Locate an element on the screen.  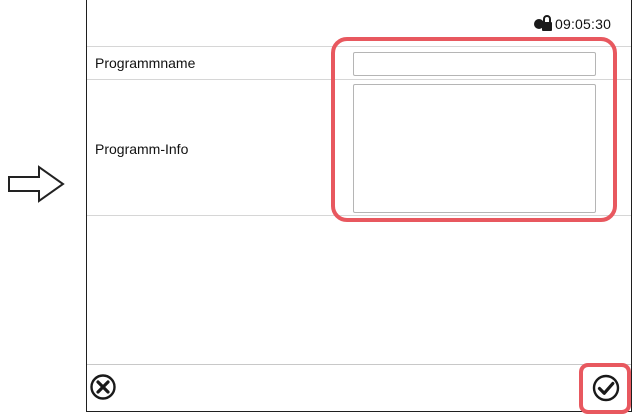
program-name-input is located at coordinates (474, 64).